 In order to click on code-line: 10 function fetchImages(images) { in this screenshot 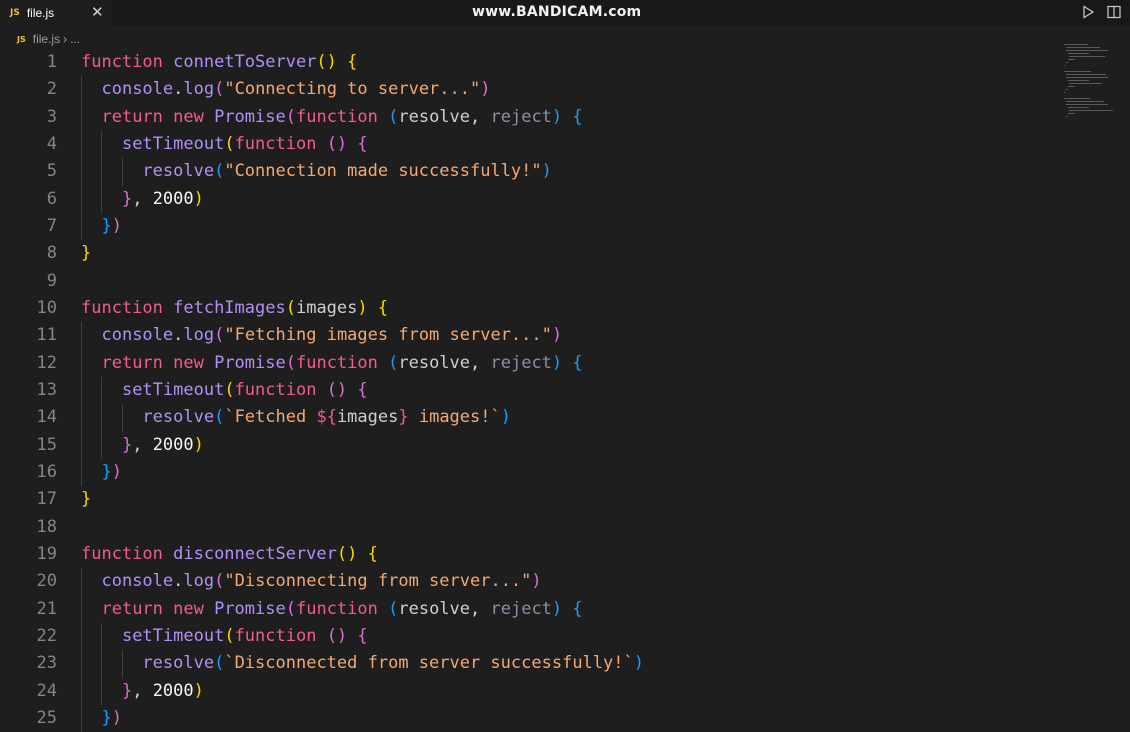, I will do `click(530, 308)`.